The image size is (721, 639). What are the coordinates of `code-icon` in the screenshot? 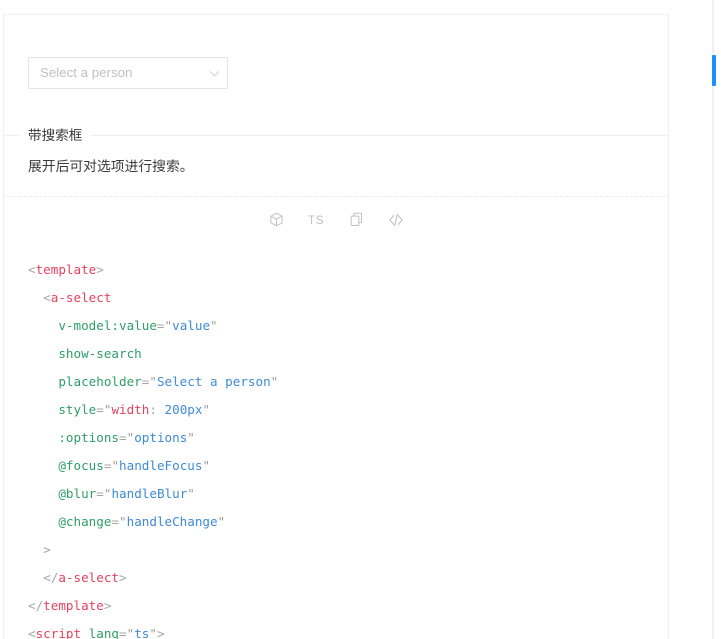 It's located at (396, 220).